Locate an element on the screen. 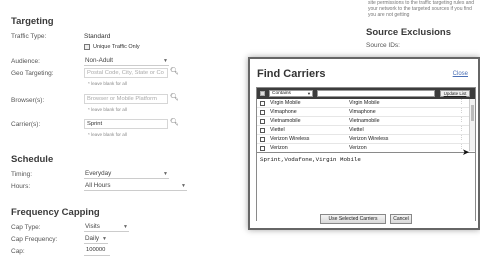 Image resolution: width=480 pixels, height=270 pixels. browsers-search-icon: 🔍︎ is located at coordinates (174, 97).